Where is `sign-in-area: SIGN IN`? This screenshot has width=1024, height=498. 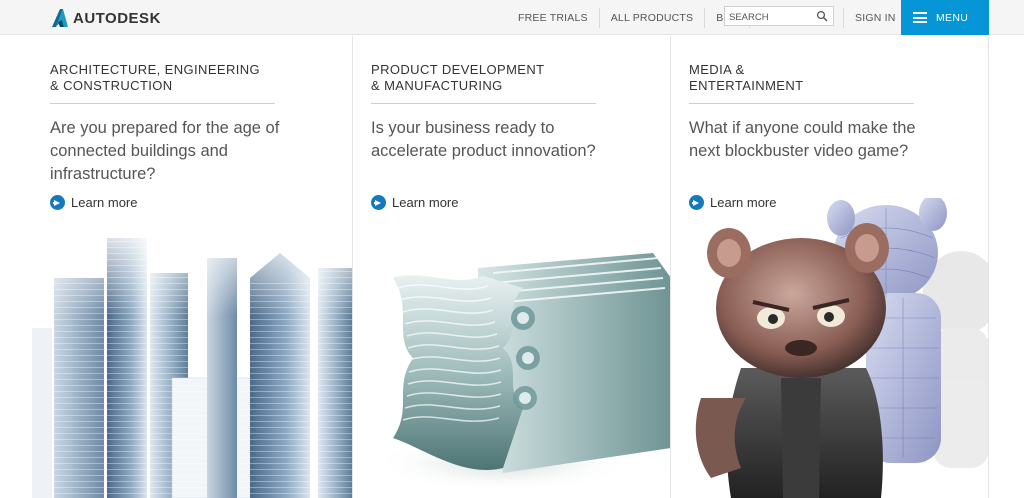
sign-in-area: SIGN IN is located at coordinates (875, 17).